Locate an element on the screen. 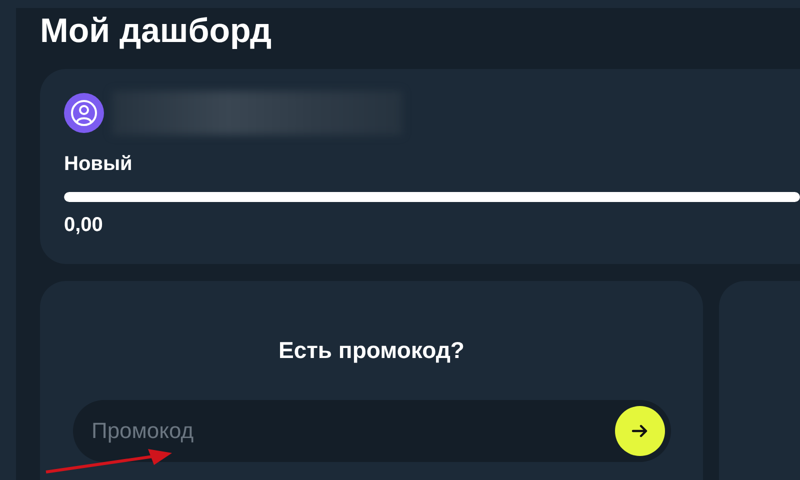 This screenshot has height=480, width=800. avatar-icon is located at coordinates (84, 113).